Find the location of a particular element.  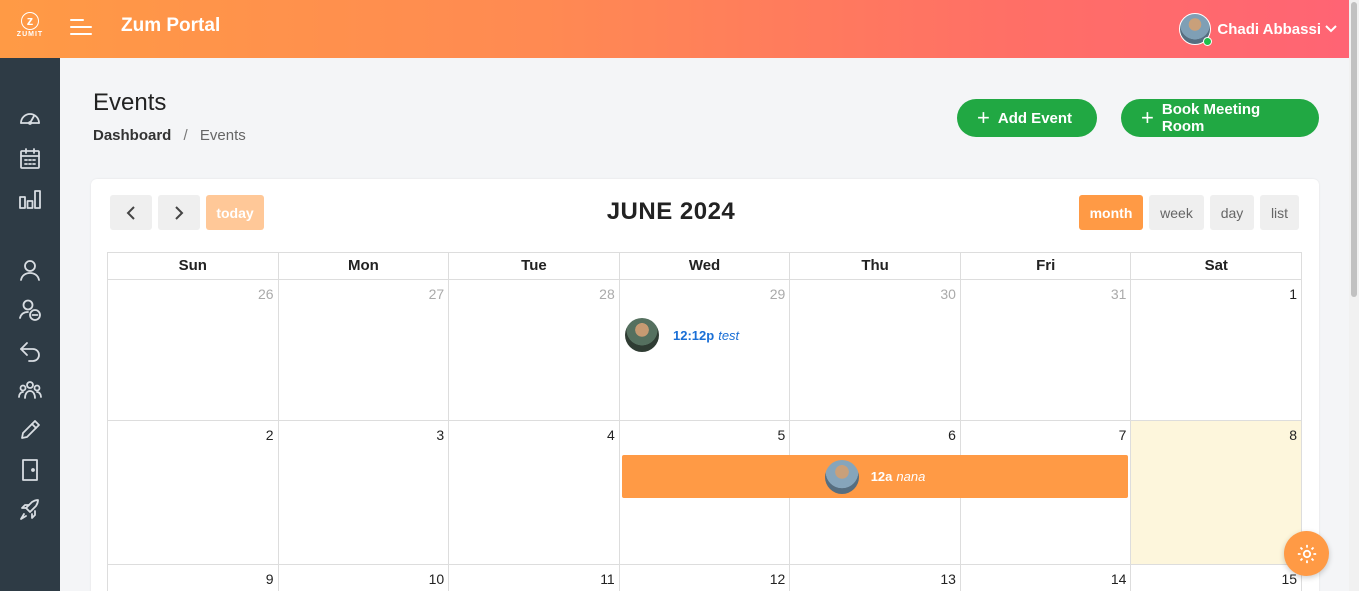

day-number: 13 is located at coordinates (948, 579).